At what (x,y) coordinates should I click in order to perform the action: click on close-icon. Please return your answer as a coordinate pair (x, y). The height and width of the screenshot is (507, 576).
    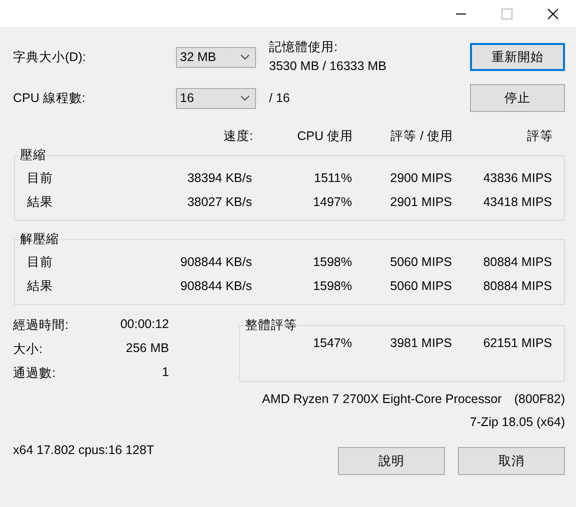
    Looking at the image, I should click on (553, 14).